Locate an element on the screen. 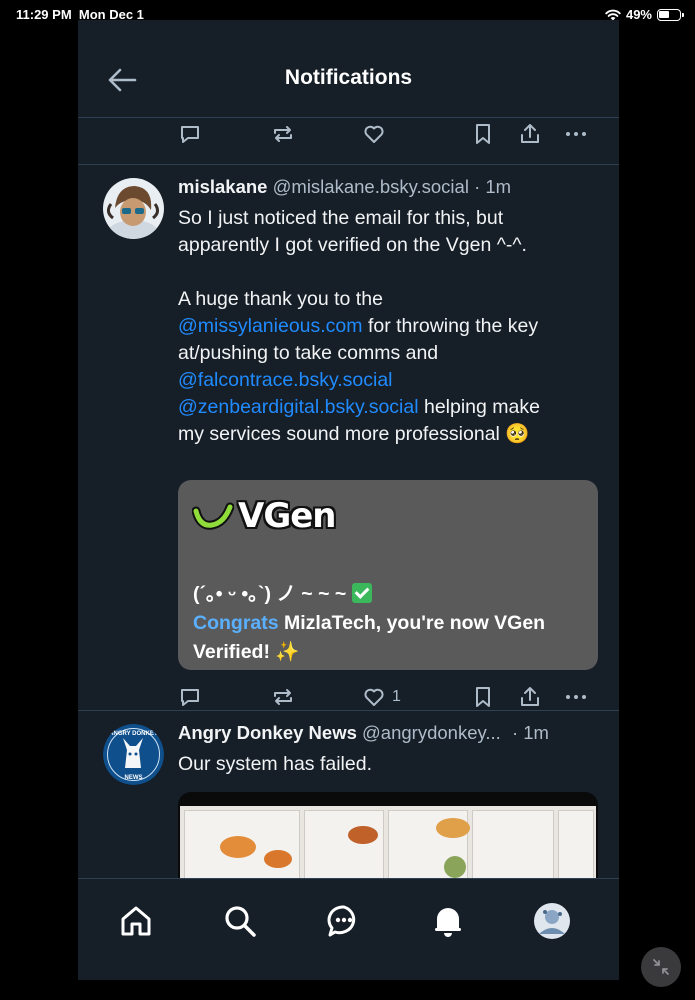  vgen-logo: VGen is located at coordinates (264, 516).